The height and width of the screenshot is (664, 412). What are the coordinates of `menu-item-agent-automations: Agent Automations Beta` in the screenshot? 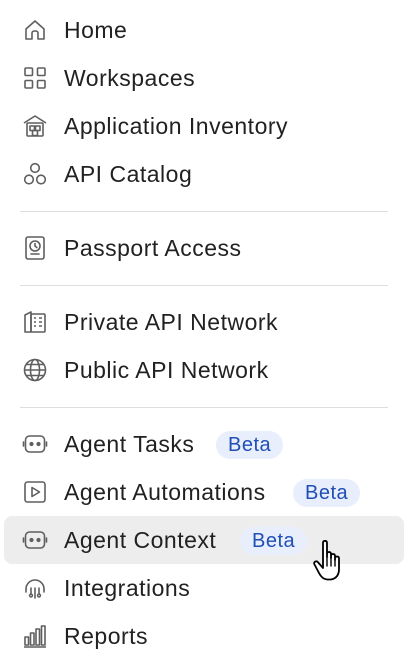 It's located at (204, 492).